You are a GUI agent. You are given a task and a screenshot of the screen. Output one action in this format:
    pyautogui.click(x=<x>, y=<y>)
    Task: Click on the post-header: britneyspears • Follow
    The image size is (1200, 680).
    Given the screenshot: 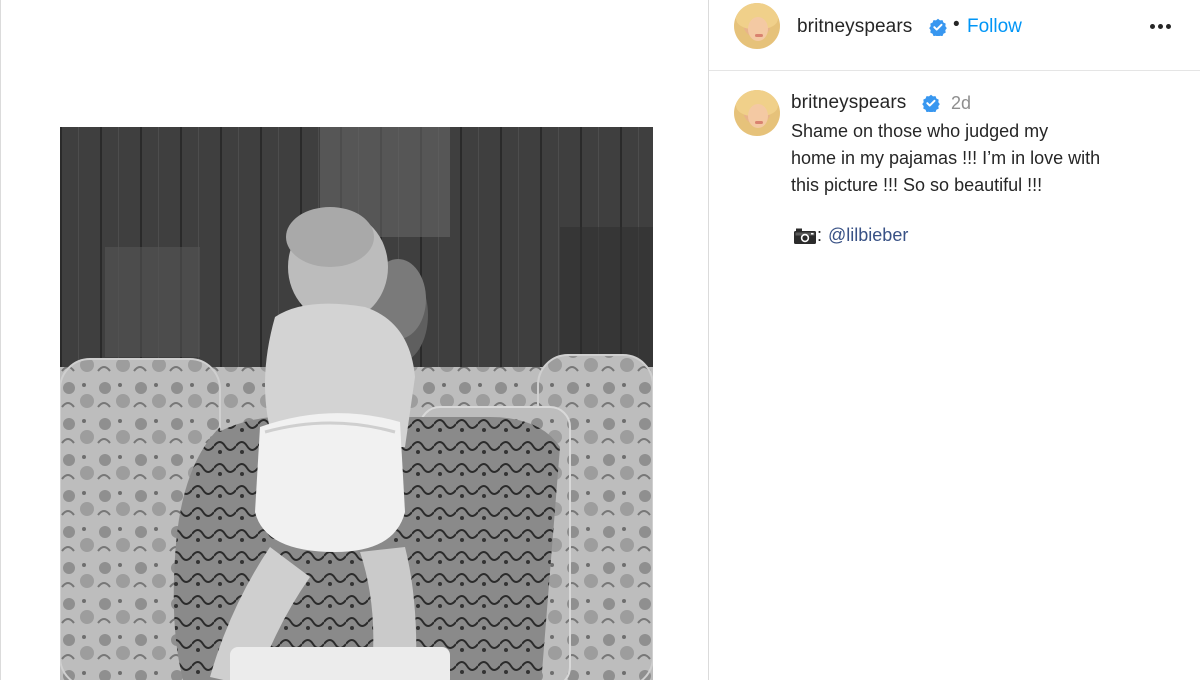 What is the action you would take?
    pyautogui.click(x=954, y=35)
    